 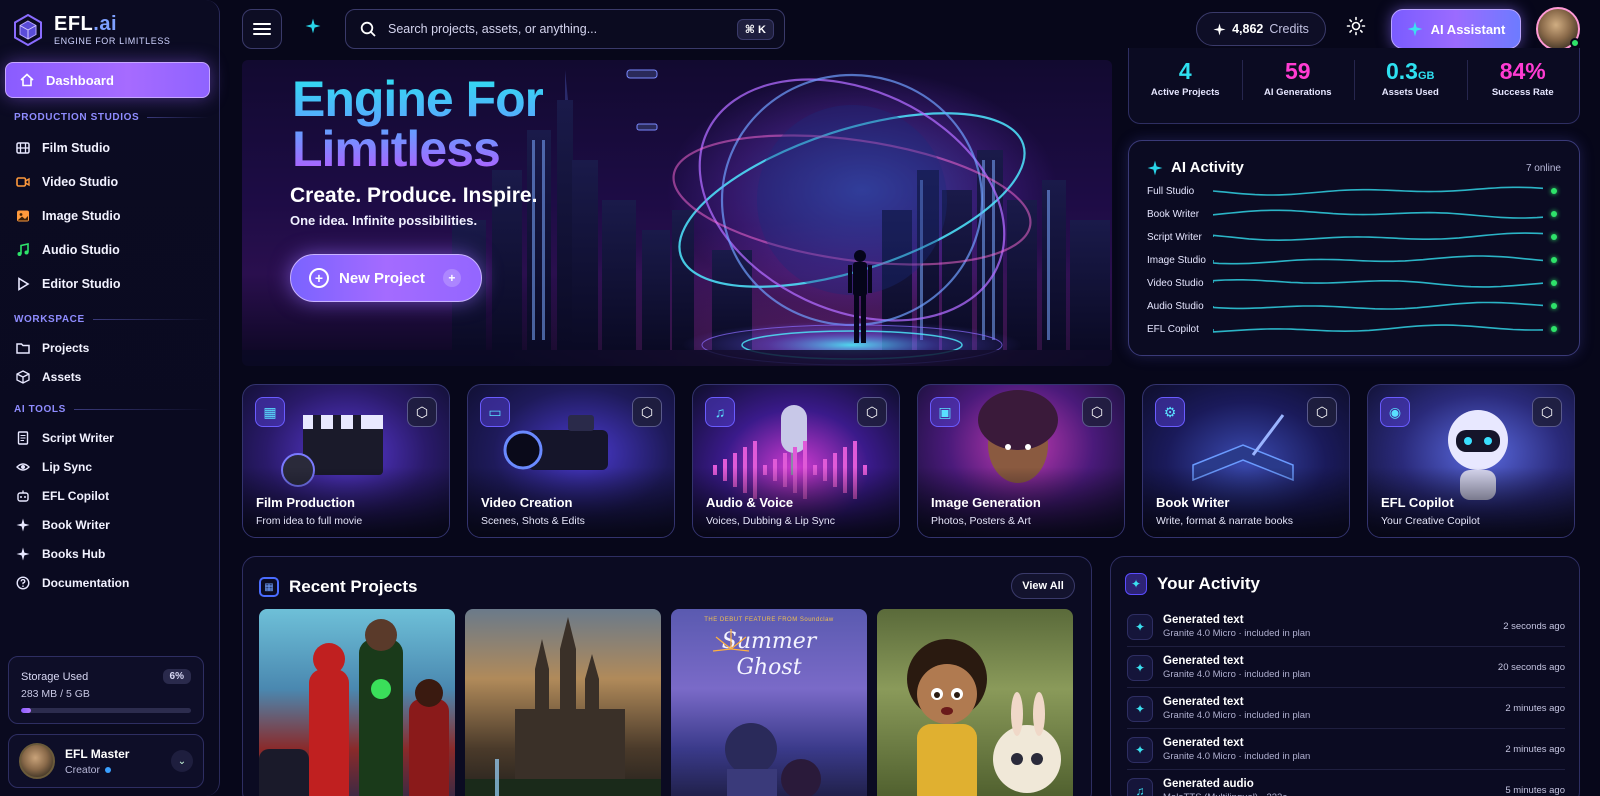 What do you see at coordinates (451, 278) in the screenshot?
I see `plus-icon: +` at bounding box center [451, 278].